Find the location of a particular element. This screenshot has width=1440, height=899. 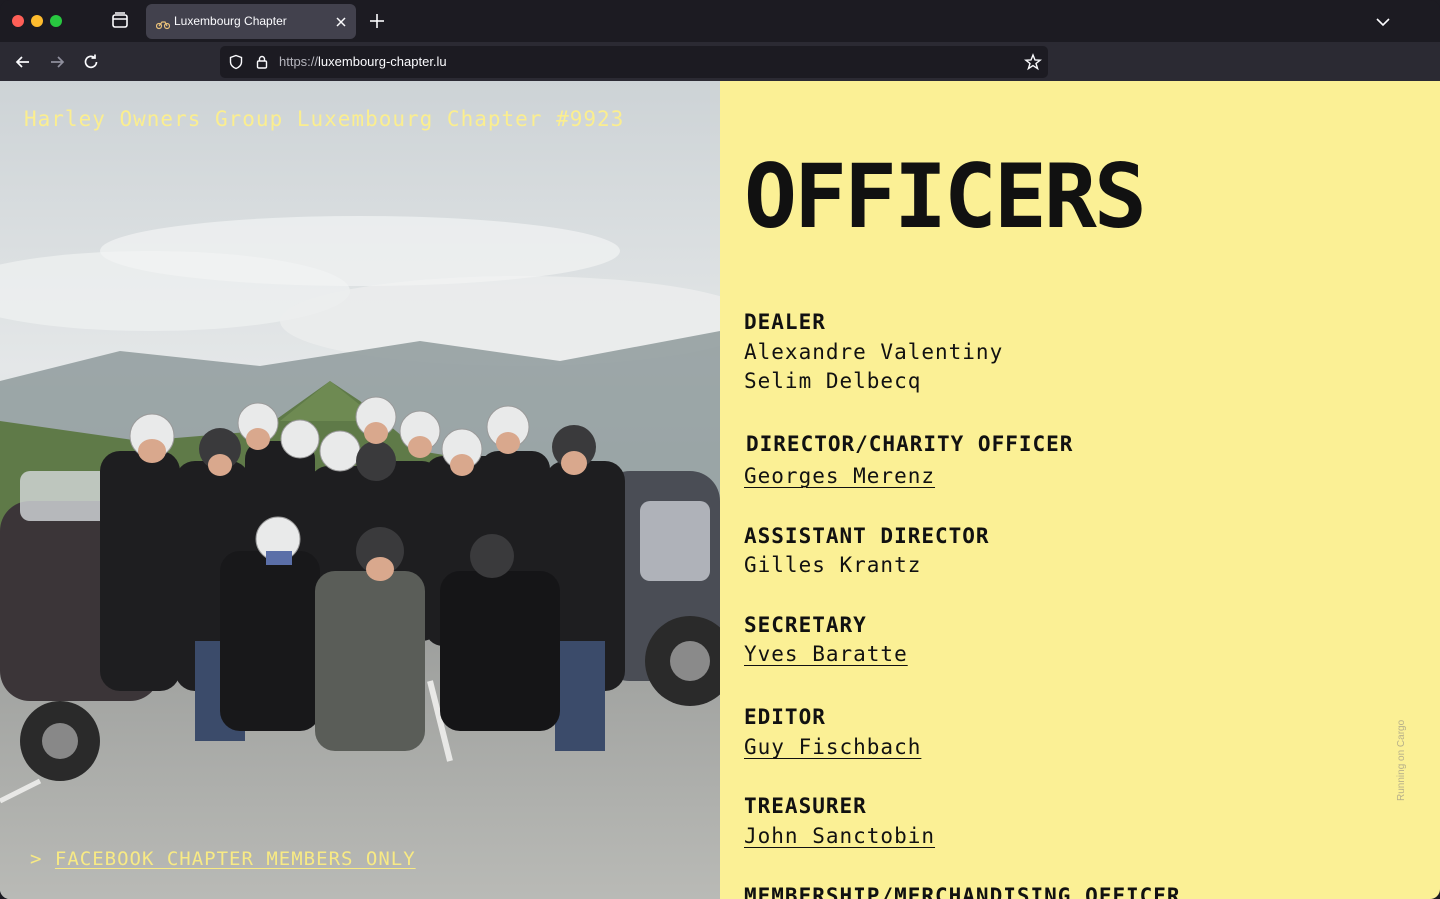

tab-list-icon is located at coordinates (120, 21).